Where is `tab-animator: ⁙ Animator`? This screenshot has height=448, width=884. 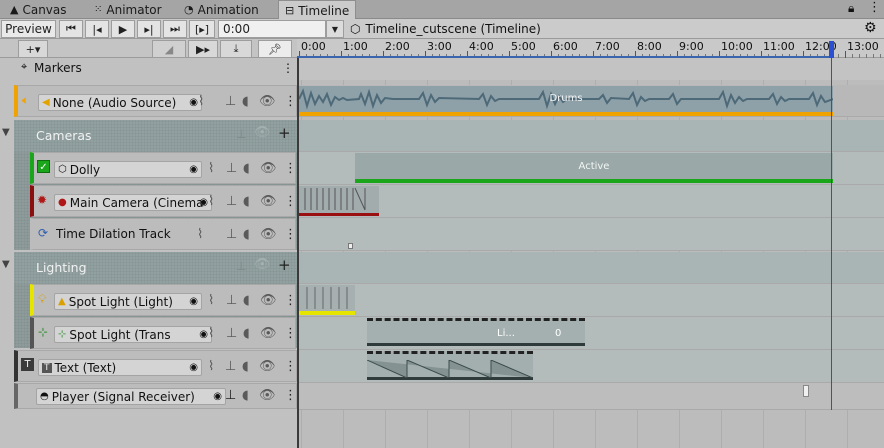
tab-animator: ⁙ Animator is located at coordinates (128, 9).